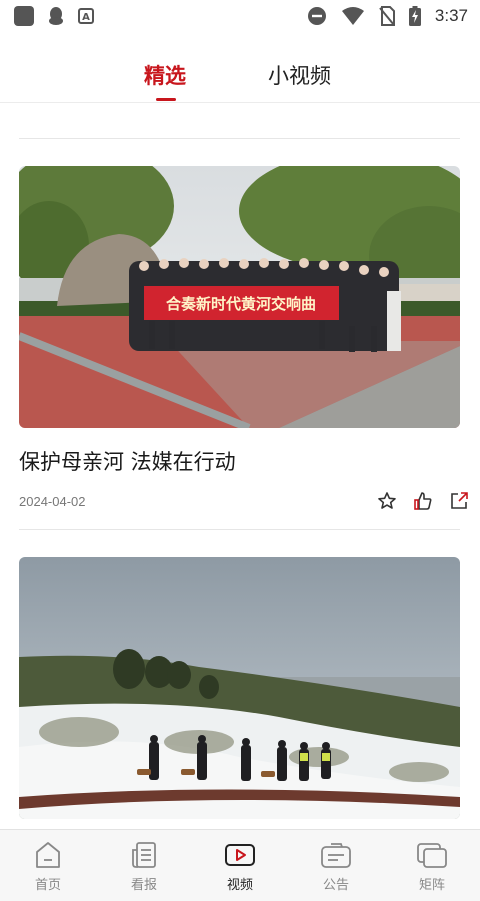 This screenshot has width=480, height=901. Describe the element at coordinates (240, 855) in the screenshot. I see `video-play-icon` at that location.